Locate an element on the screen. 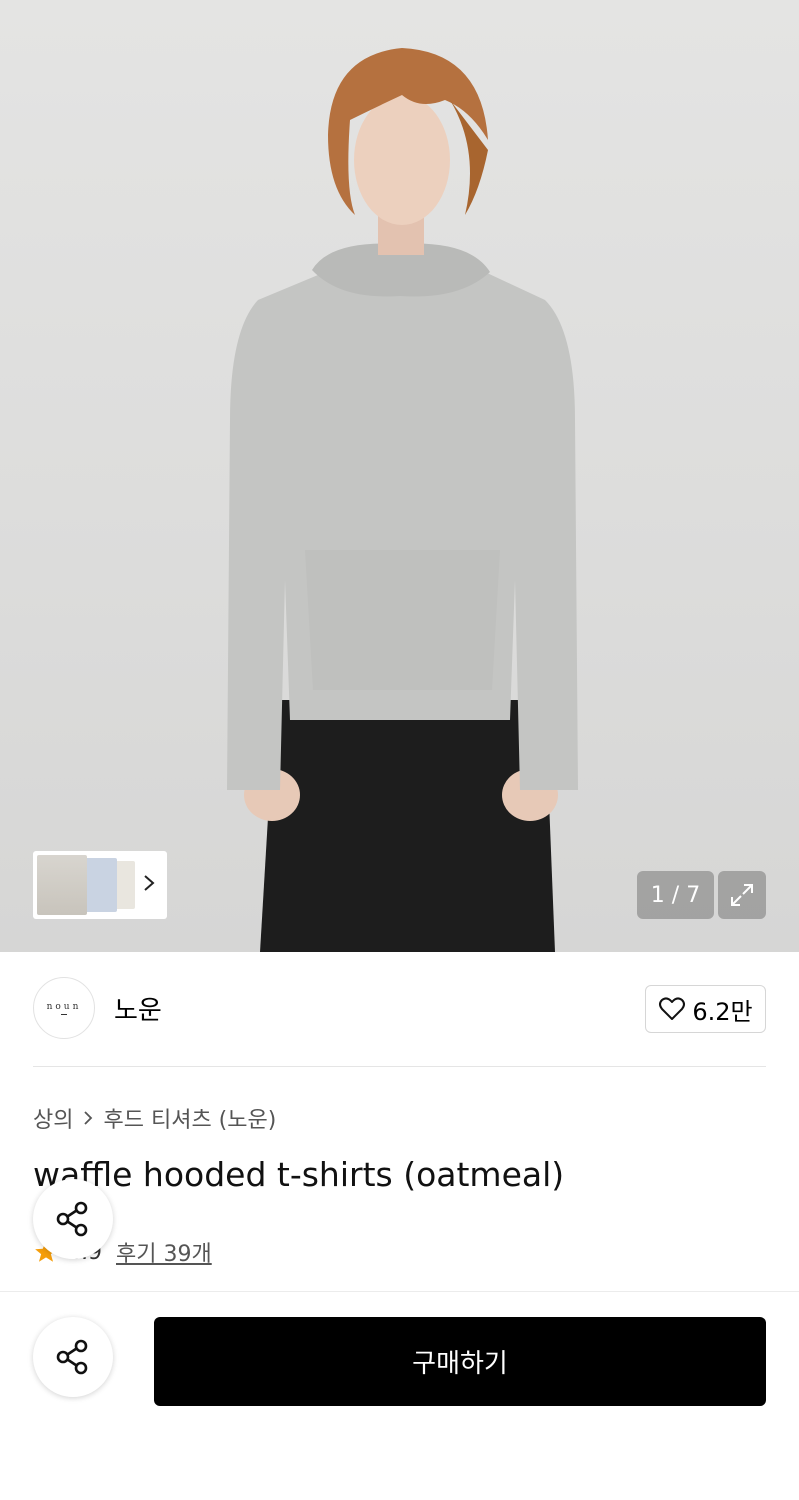 This screenshot has height=1500, width=799. thumbnail-strip is located at coordinates (100, 885).